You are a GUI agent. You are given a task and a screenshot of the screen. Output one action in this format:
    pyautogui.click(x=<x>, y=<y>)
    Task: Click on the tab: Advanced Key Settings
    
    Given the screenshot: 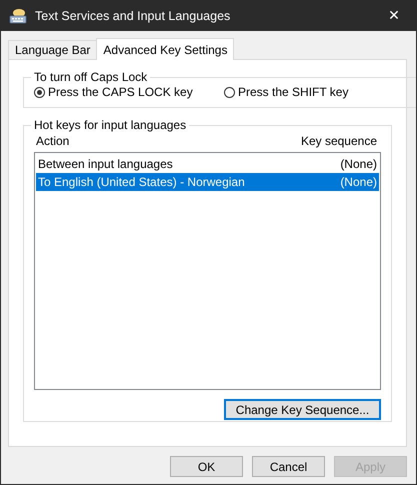 What is the action you would take?
    pyautogui.click(x=165, y=49)
    